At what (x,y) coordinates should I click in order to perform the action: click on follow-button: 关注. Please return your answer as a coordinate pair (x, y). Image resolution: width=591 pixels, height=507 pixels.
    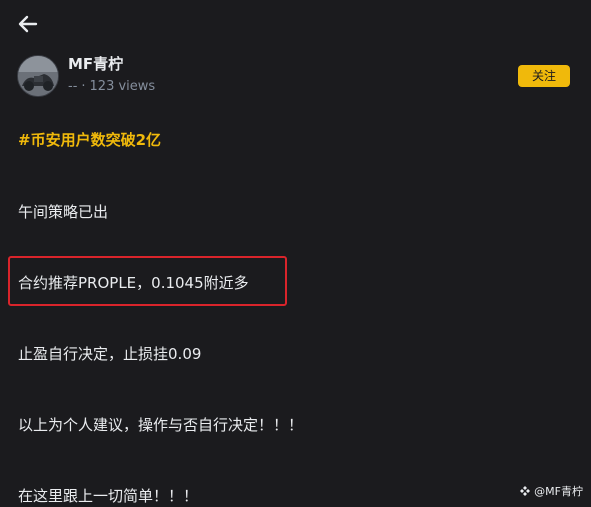
    Looking at the image, I should click on (544, 76).